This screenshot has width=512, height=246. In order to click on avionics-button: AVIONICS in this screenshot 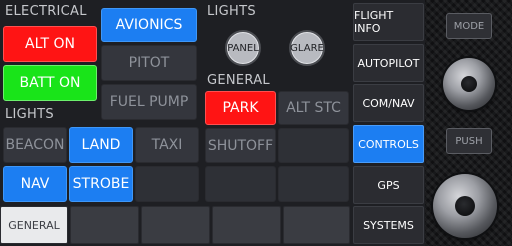, I will do `click(149, 25)`.